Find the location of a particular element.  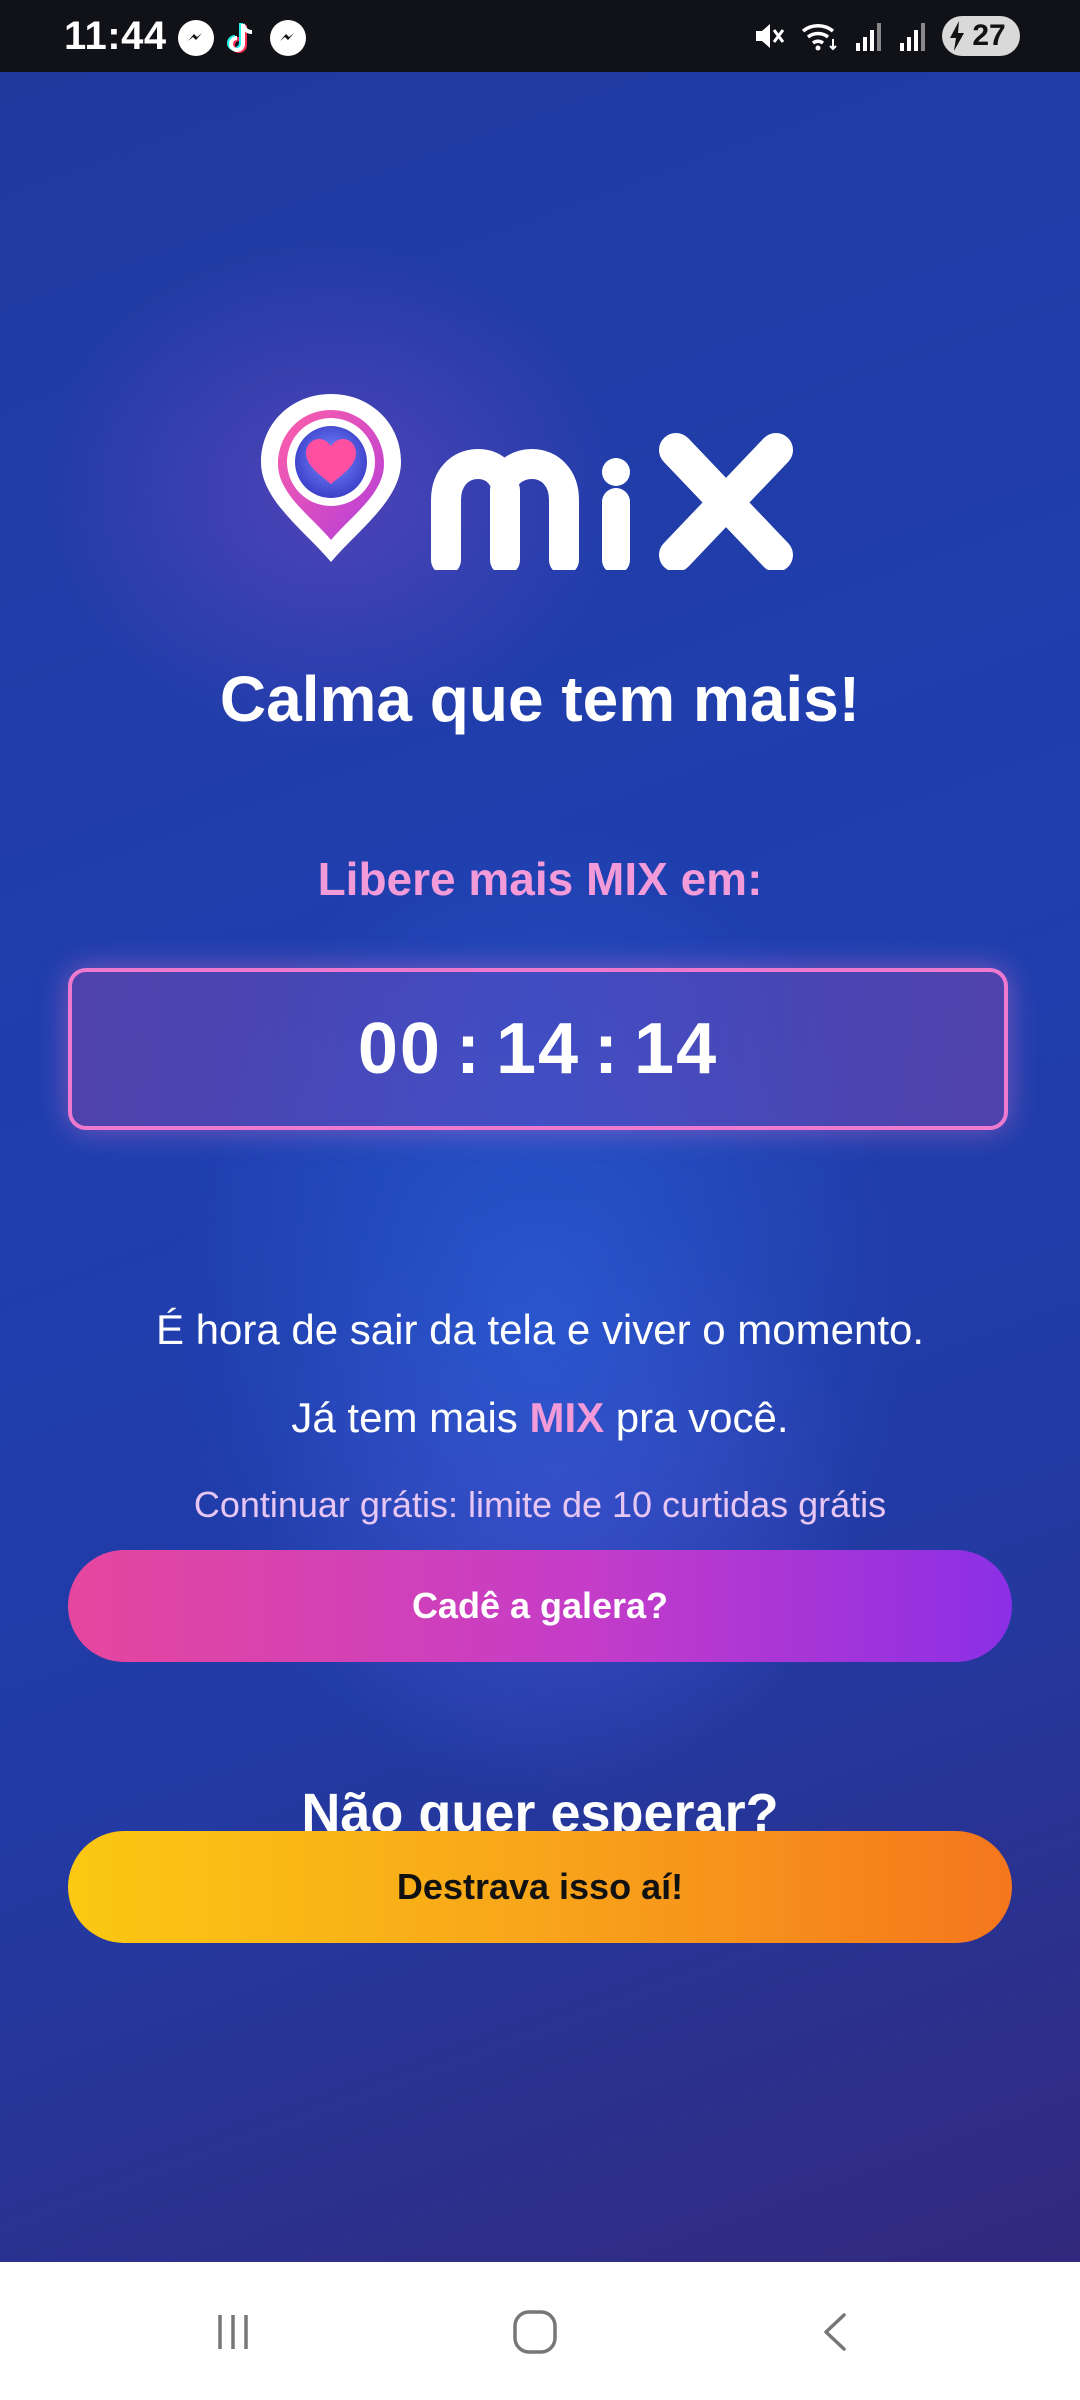

navigation-bar is located at coordinates (540, 2331).